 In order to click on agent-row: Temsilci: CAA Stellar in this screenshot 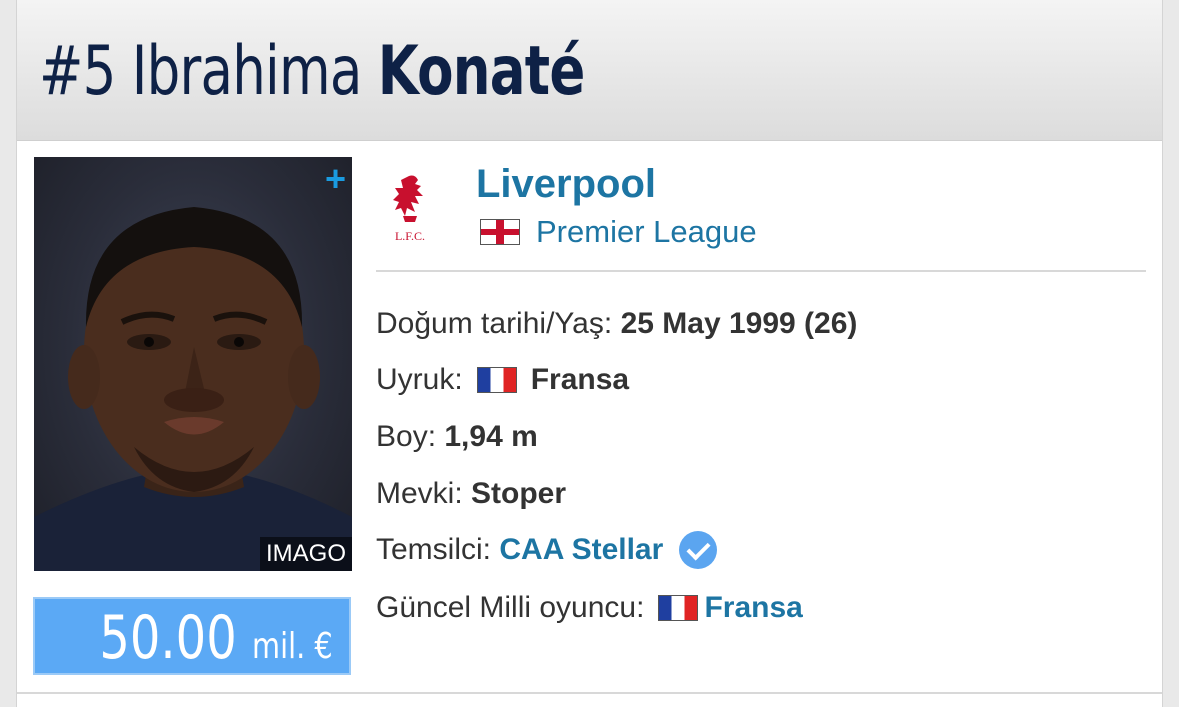, I will do `click(547, 550)`.